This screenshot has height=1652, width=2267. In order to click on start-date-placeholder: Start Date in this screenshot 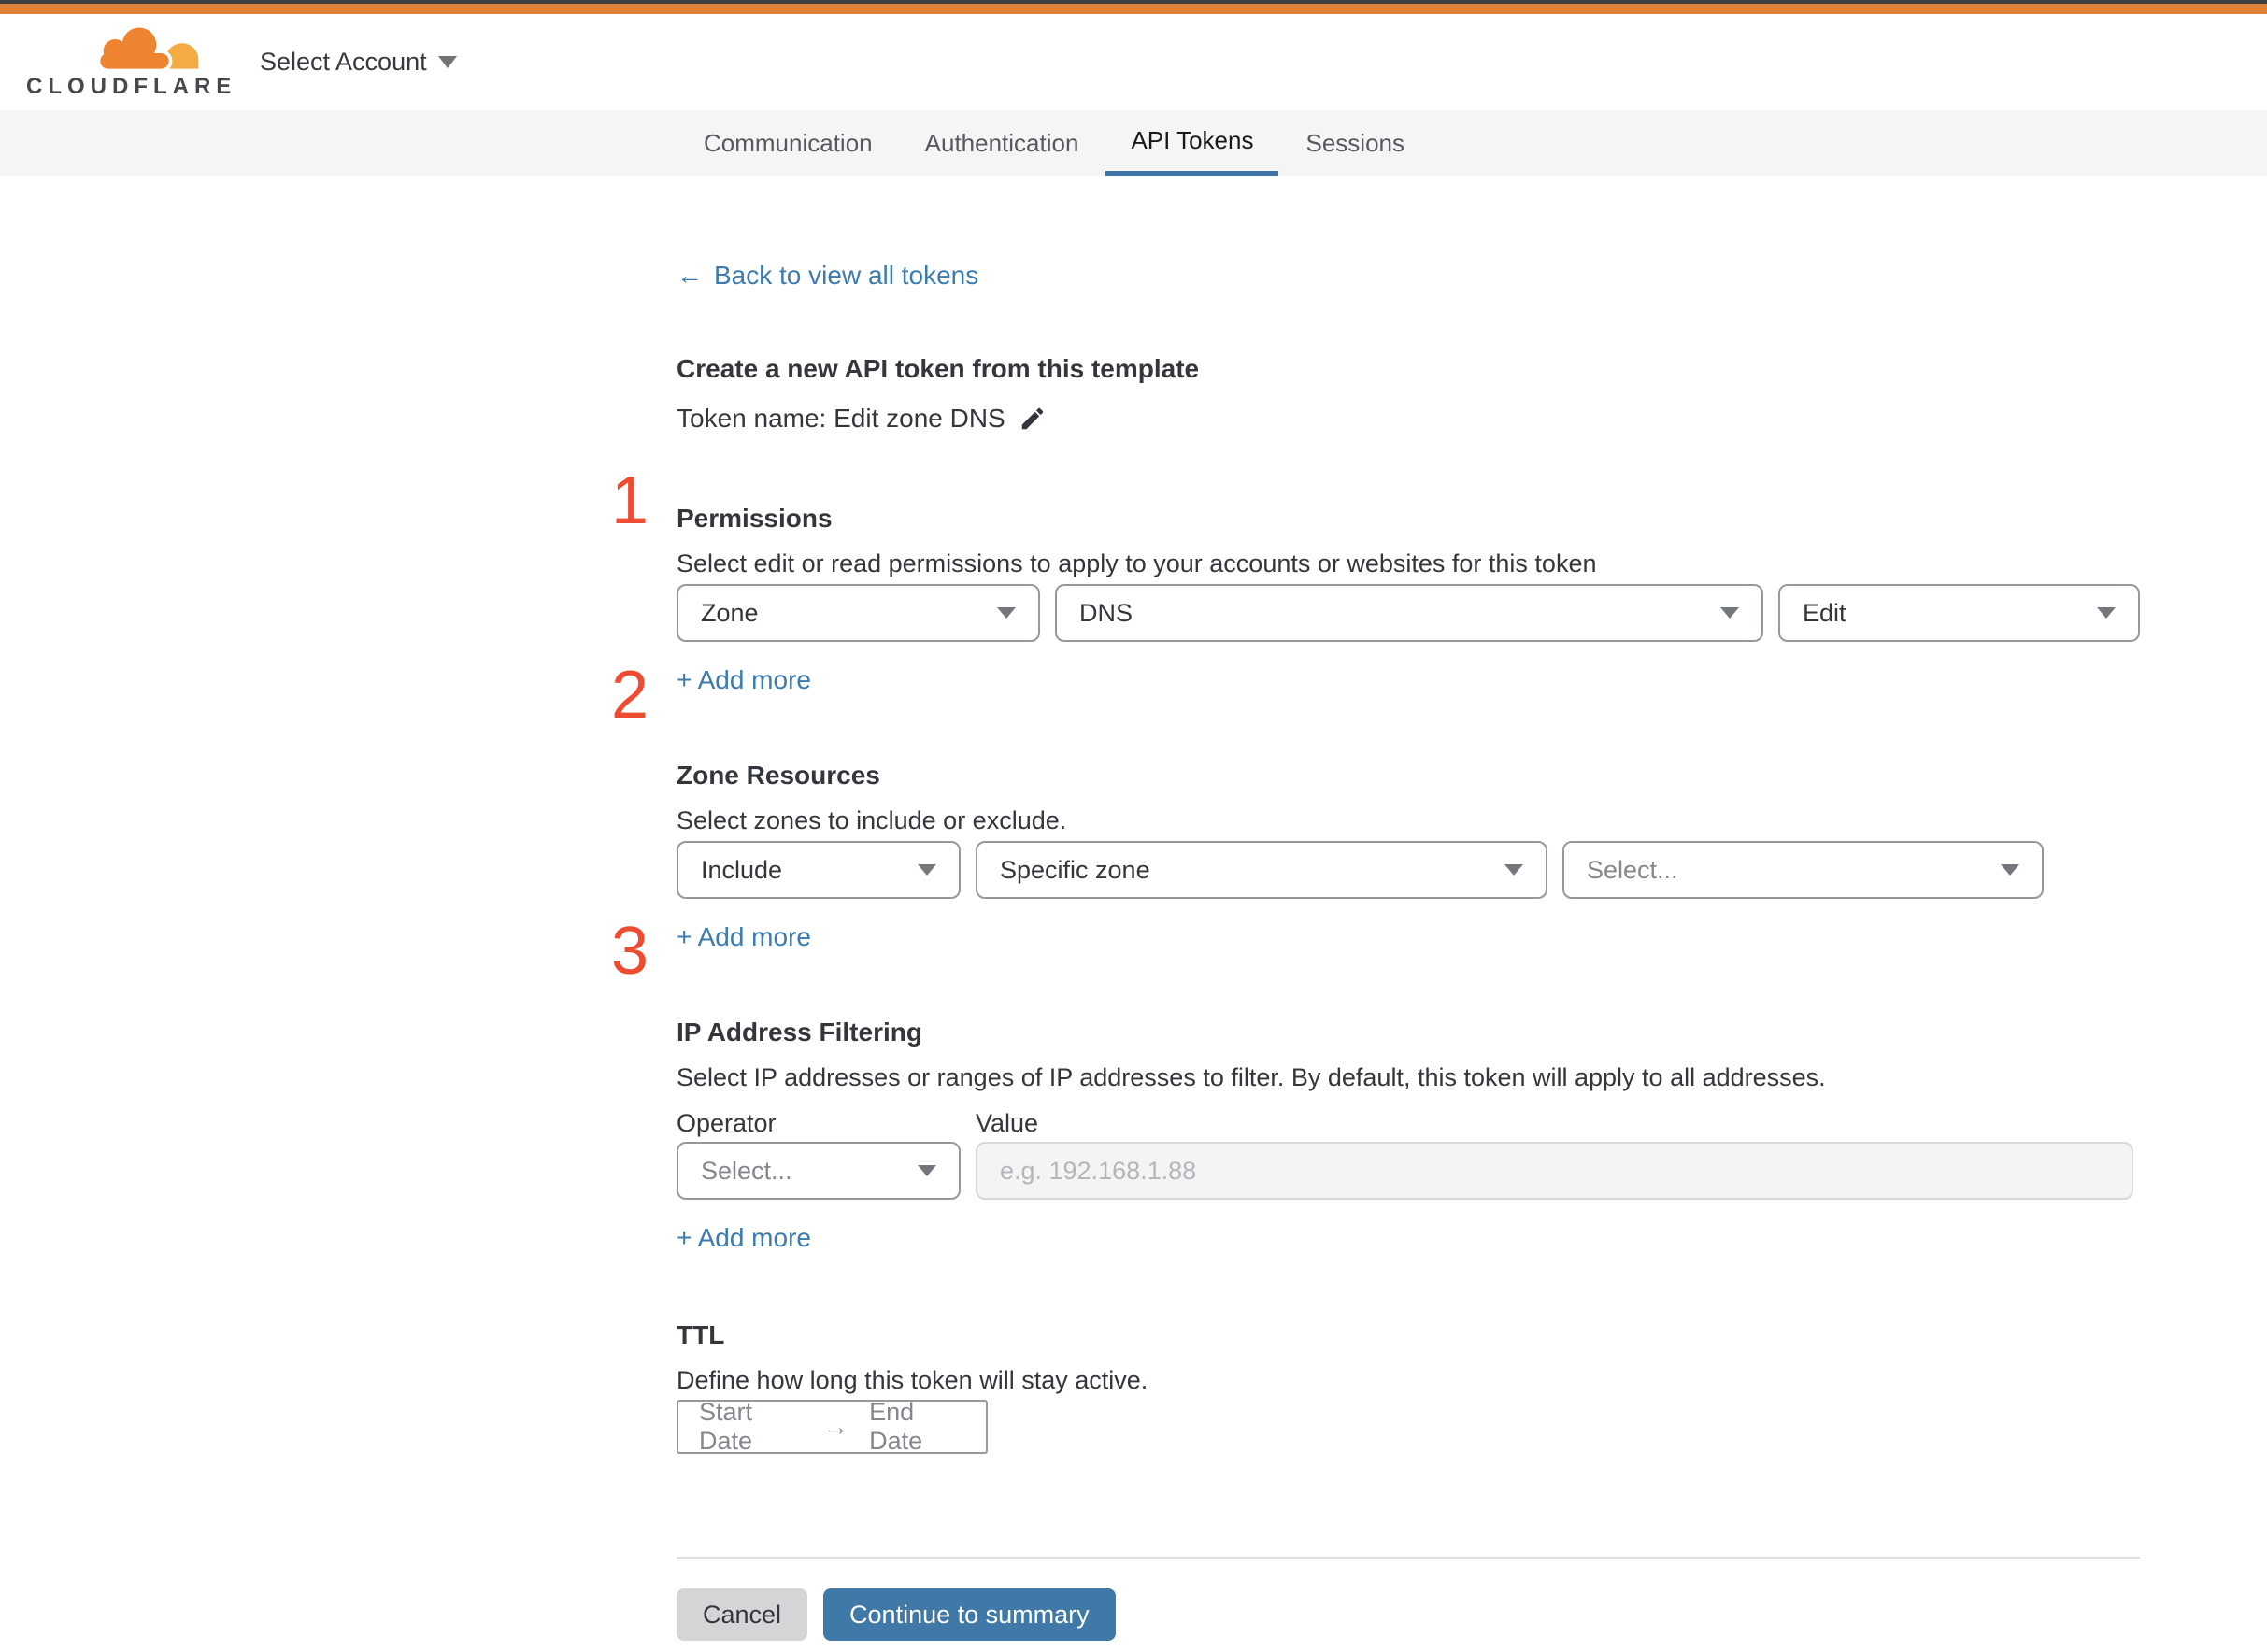, I will do `click(726, 1426)`.